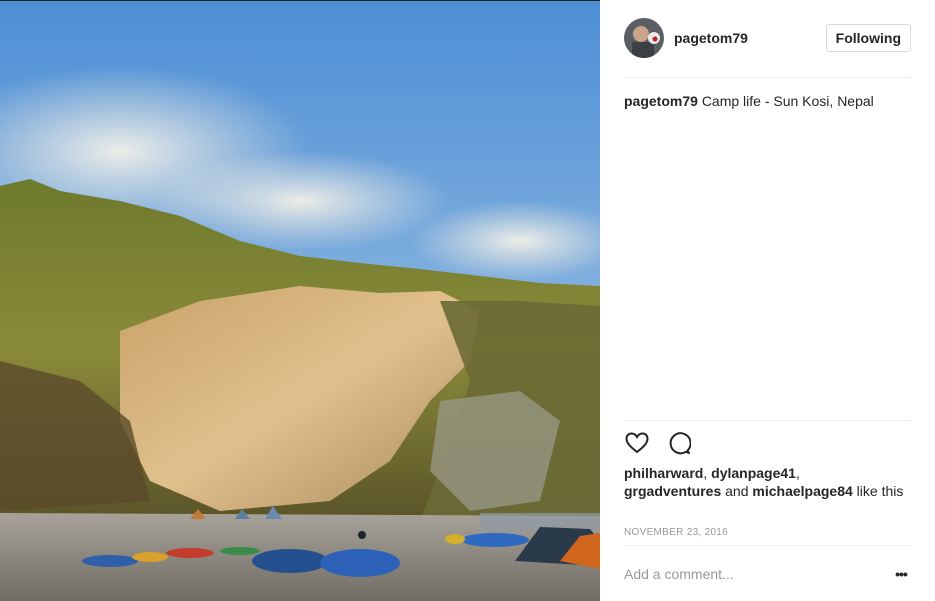 This screenshot has height=601, width=935. I want to click on comment-icon, so click(680, 443).